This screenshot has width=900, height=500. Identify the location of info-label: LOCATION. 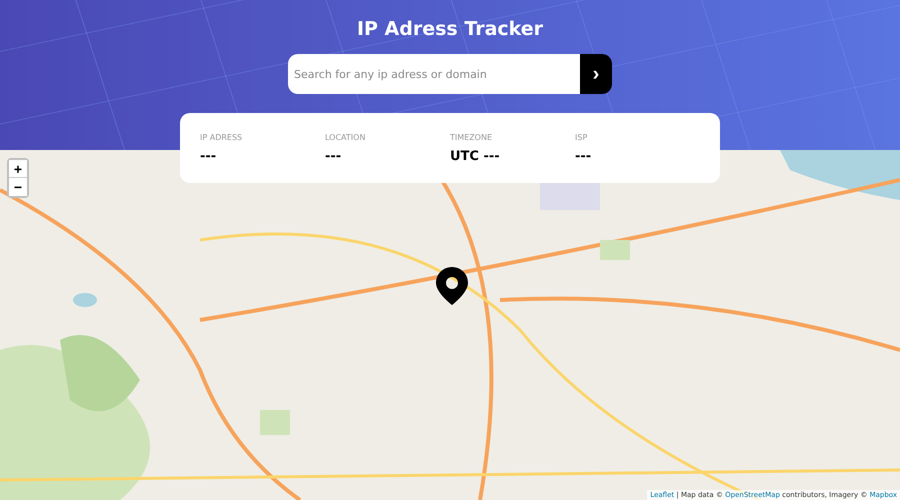
(345, 137).